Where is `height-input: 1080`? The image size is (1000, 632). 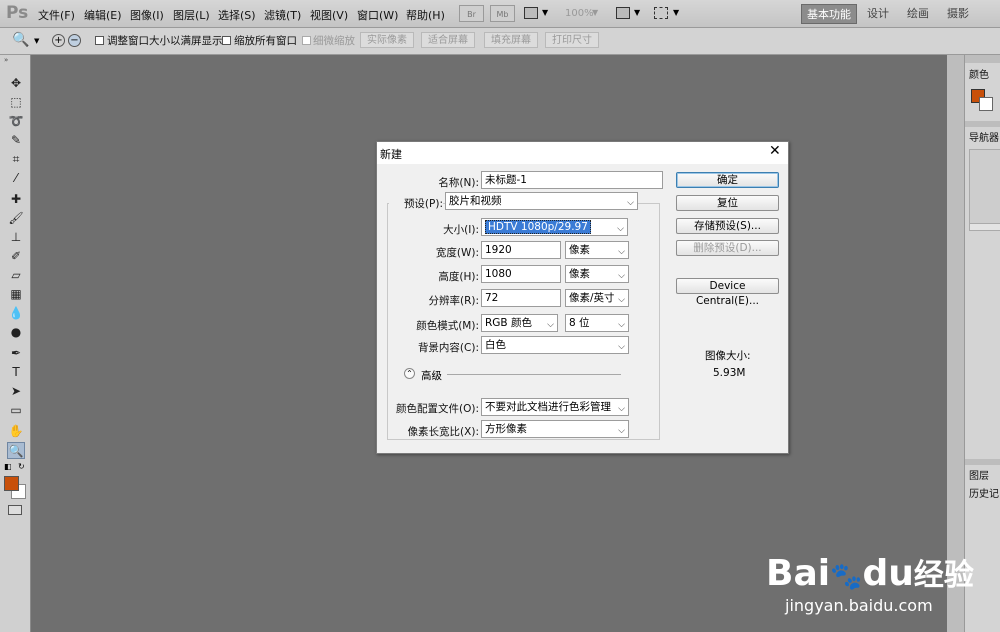 height-input: 1080 is located at coordinates (521, 274).